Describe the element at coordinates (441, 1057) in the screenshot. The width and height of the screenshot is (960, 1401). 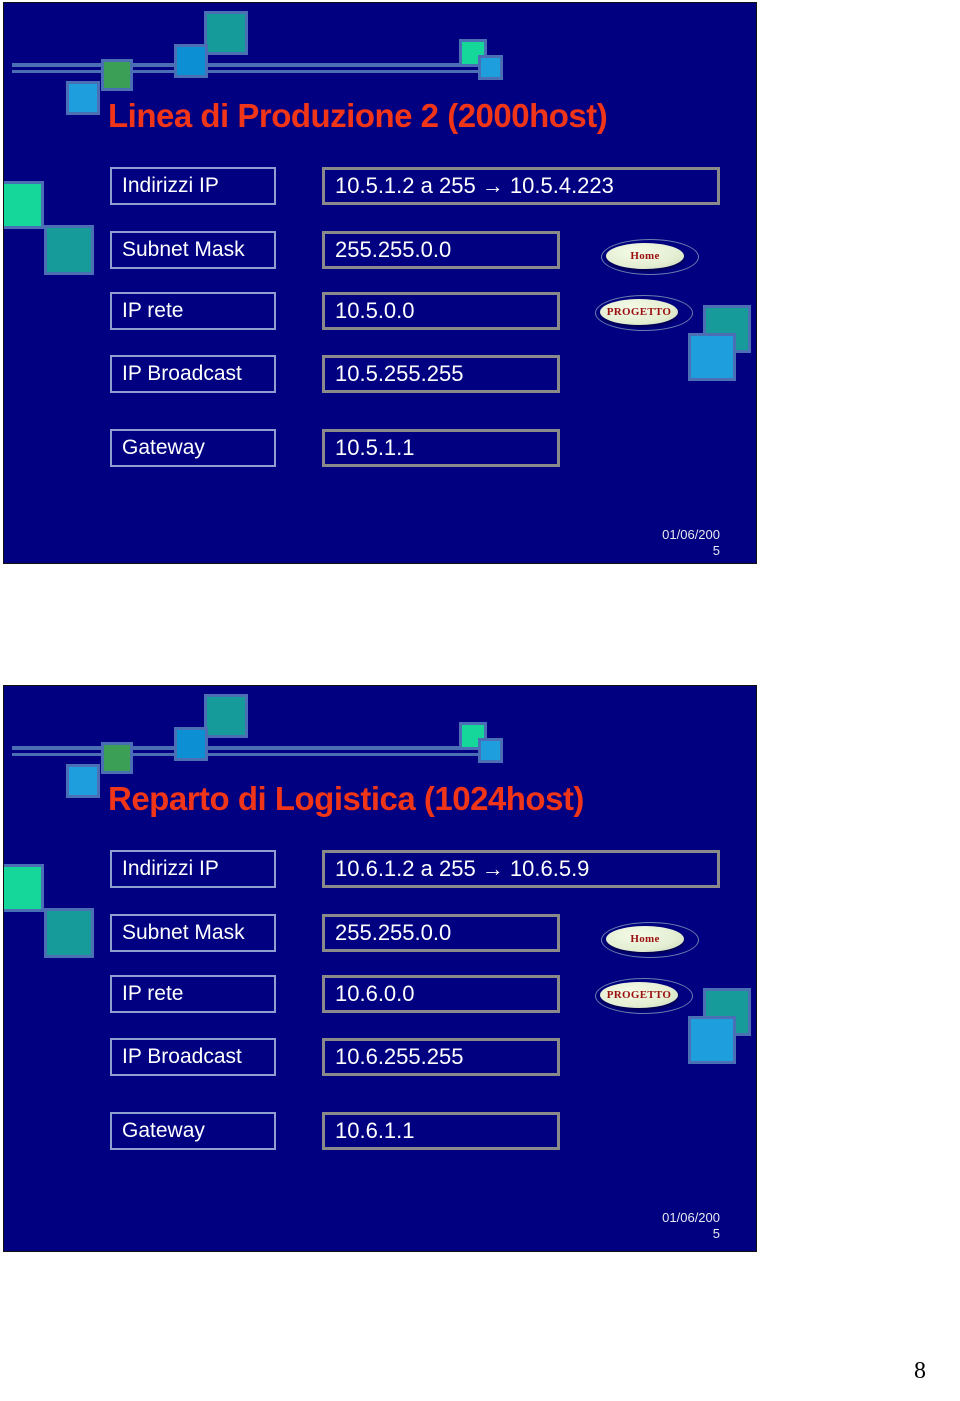
I see `row-value-ip-broadcast: 10.6.255.255` at that location.